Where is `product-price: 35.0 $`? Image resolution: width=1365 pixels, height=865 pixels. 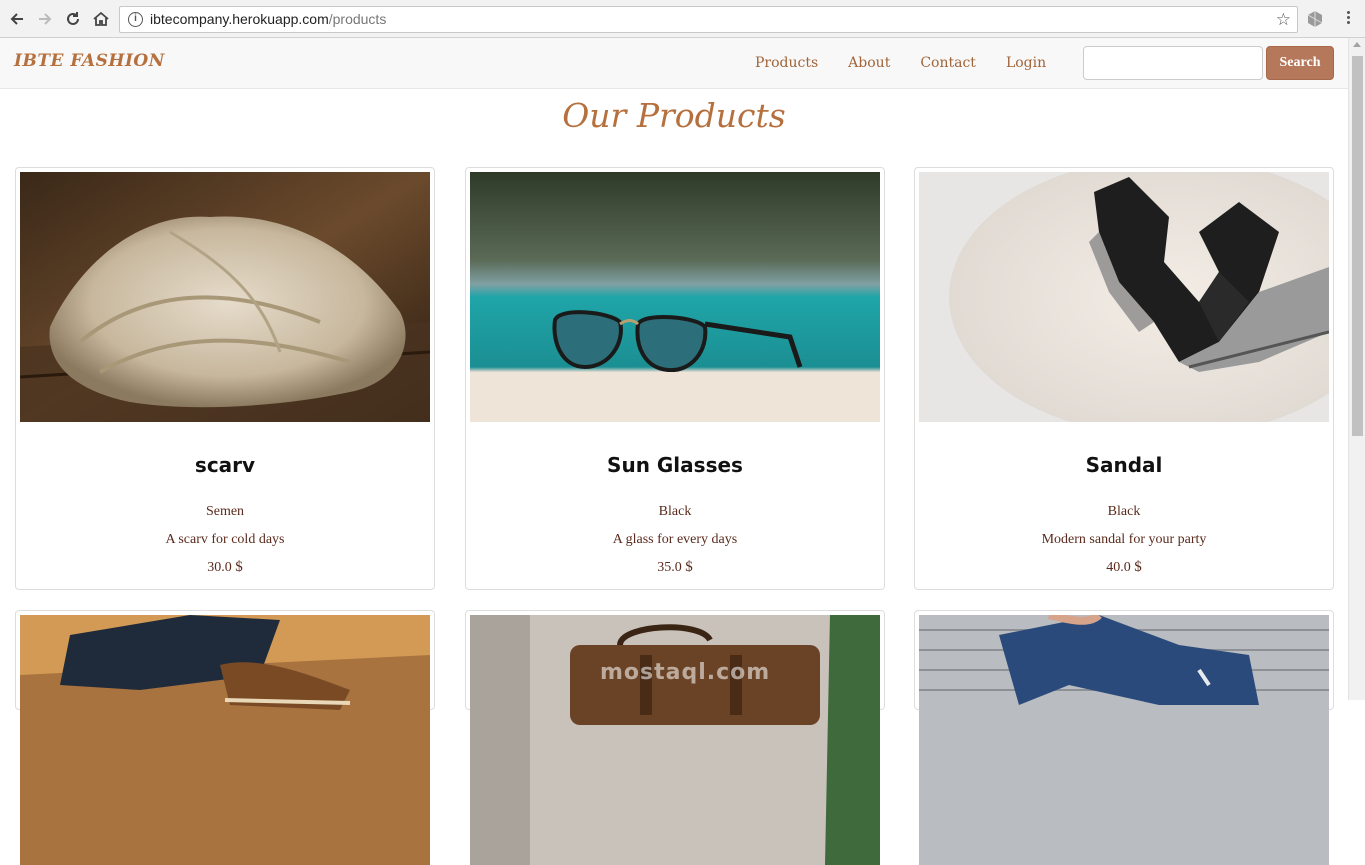
product-price: 35.0 $ is located at coordinates (675, 567).